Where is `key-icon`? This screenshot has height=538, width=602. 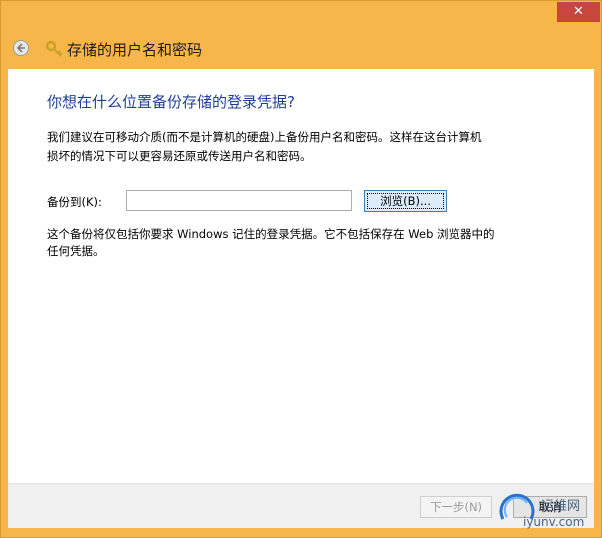
key-icon is located at coordinates (54, 48).